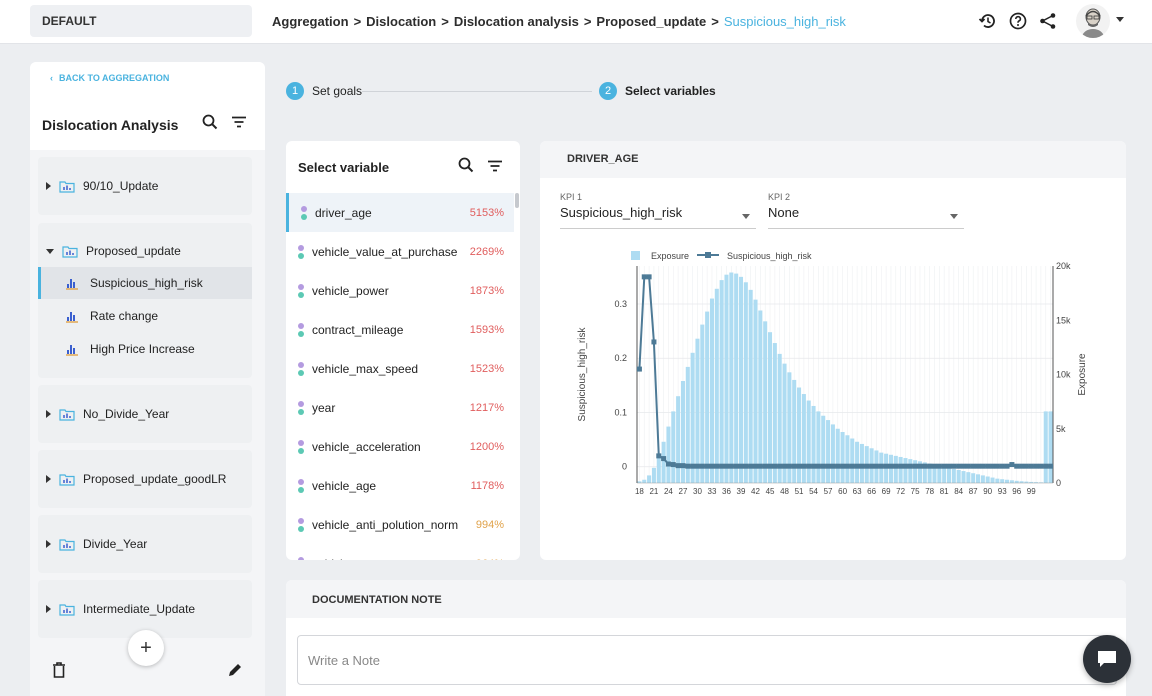 The image size is (1152, 696). What do you see at coordinates (400, 485) in the screenshot?
I see `variable-row: vehicle_age 1178%` at bounding box center [400, 485].